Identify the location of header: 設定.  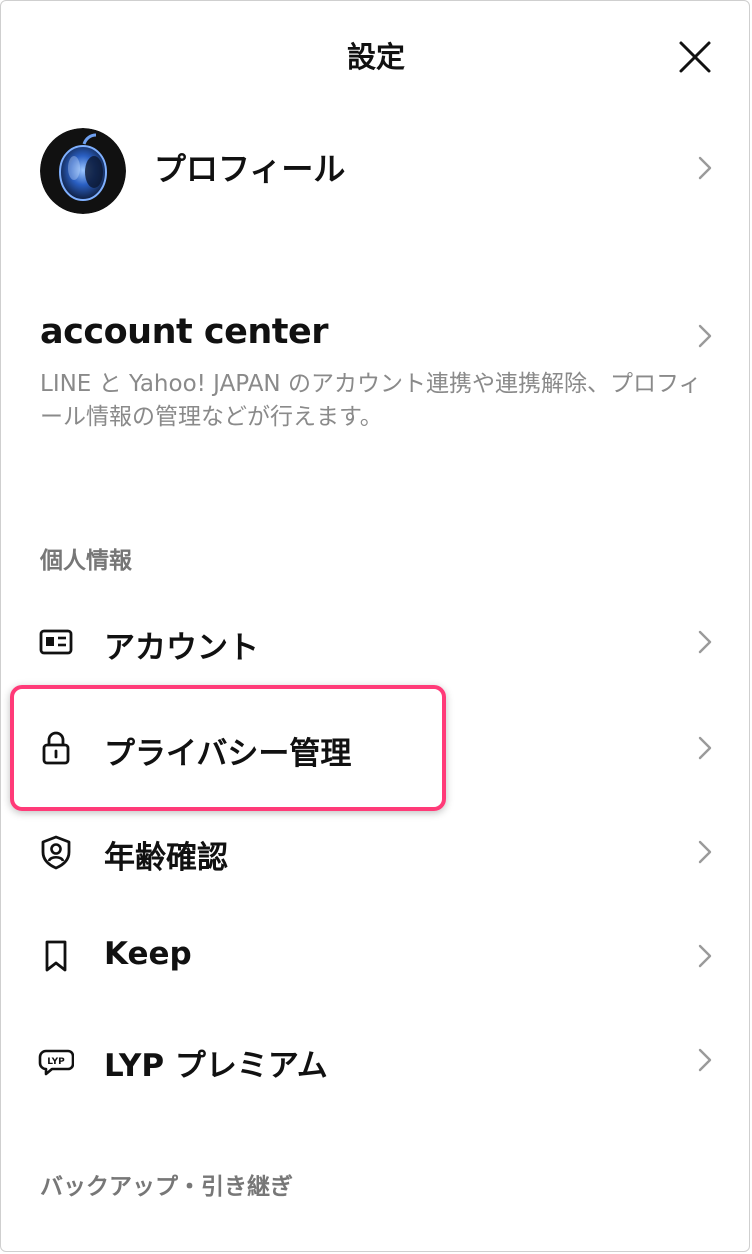
(376, 55).